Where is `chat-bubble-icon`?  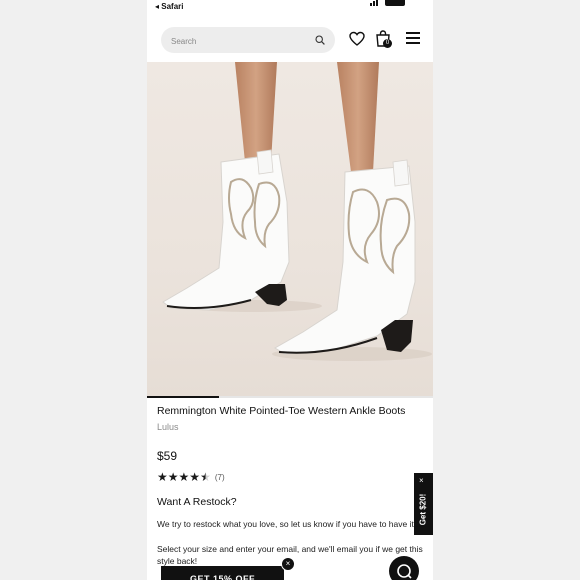 chat-bubble-icon is located at coordinates (404, 571).